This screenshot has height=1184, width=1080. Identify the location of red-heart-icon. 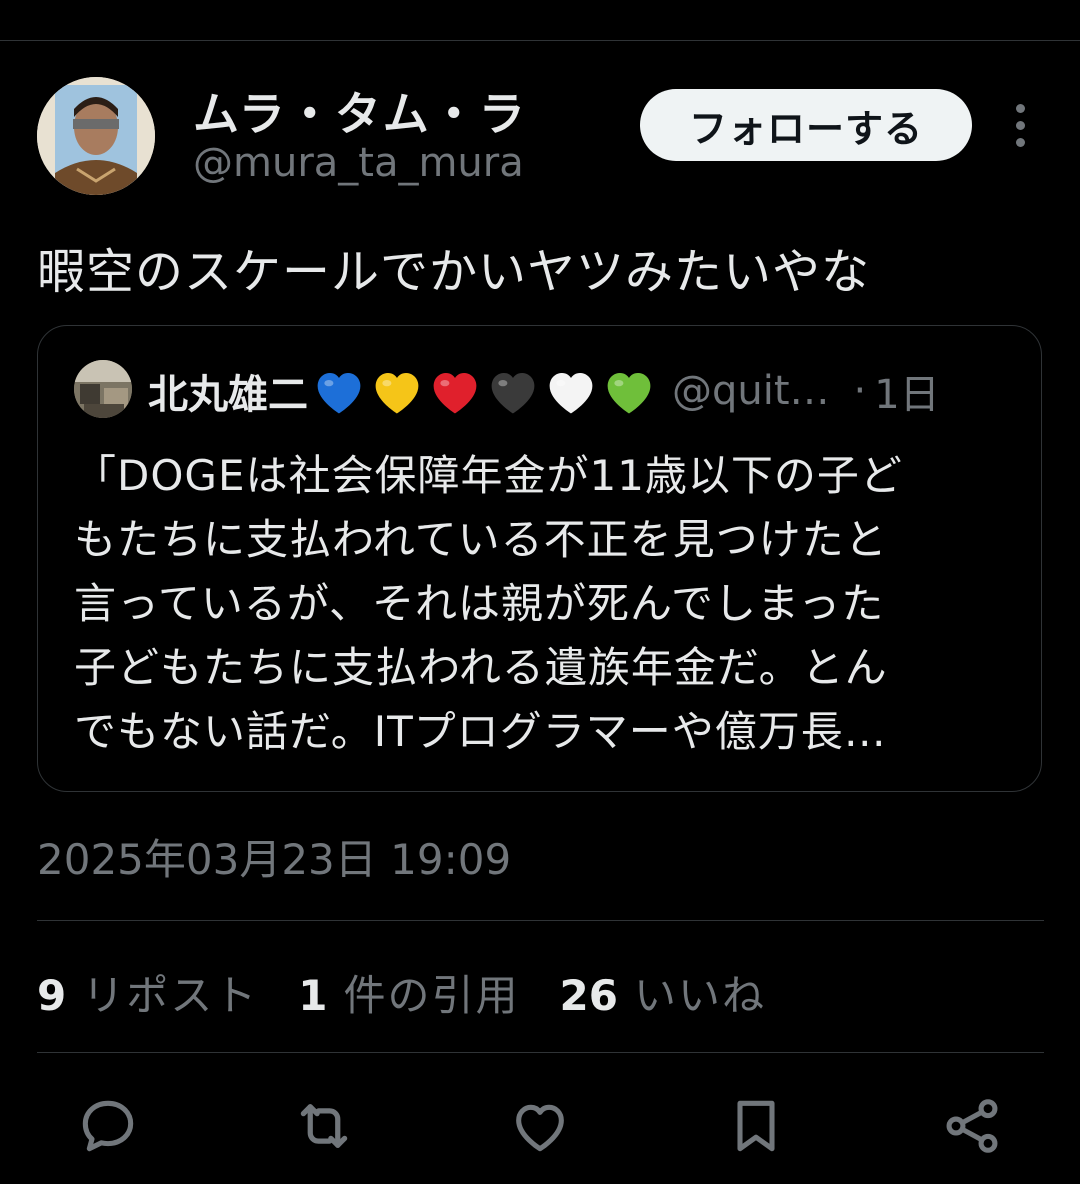
(455, 393).